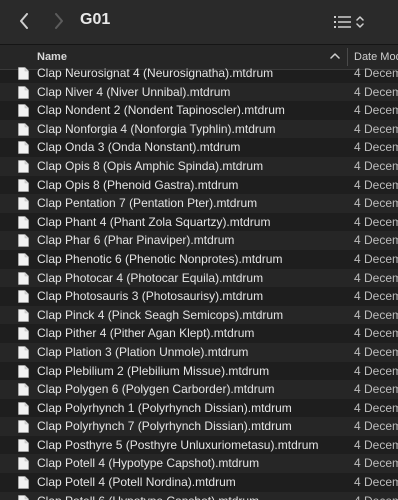 The width and height of the screenshot is (398, 500). Describe the element at coordinates (52, 57) in the screenshot. I see `name-column-header: Name` at that location.